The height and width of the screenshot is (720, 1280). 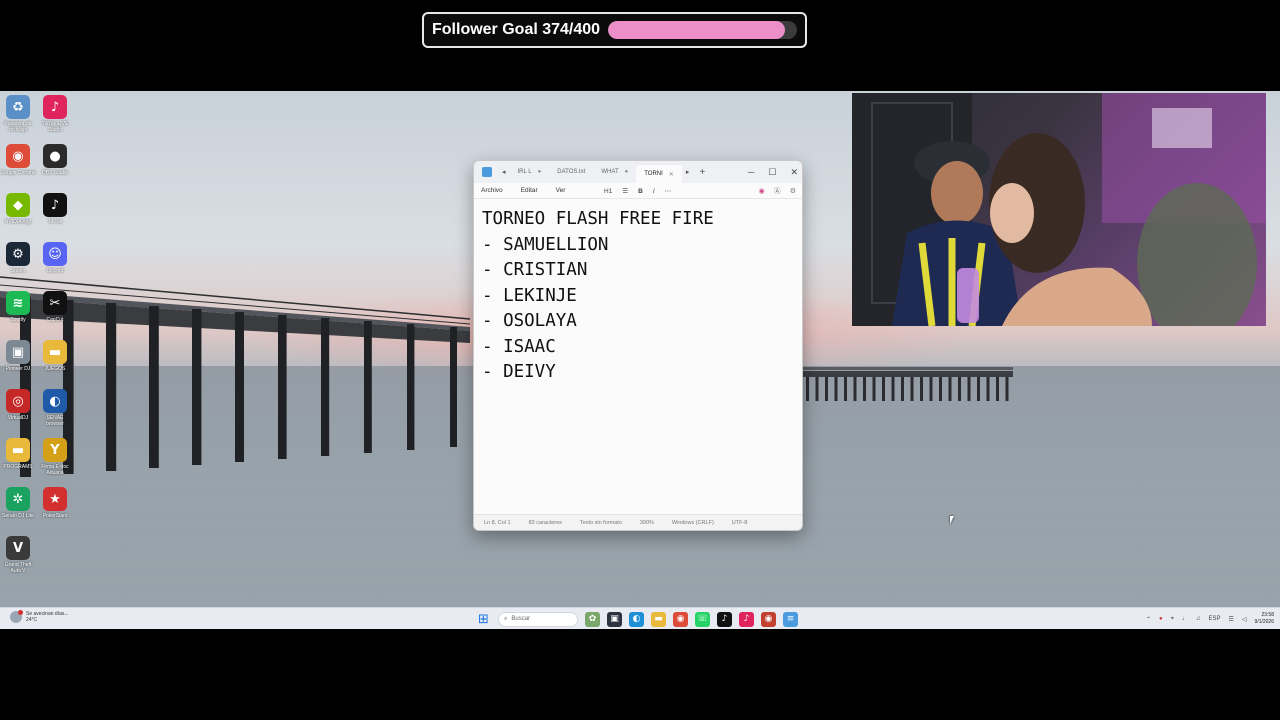 I want to click on virtual-dj-shortcut: ◎ VirtualDJ, so click(x=18, y=405).